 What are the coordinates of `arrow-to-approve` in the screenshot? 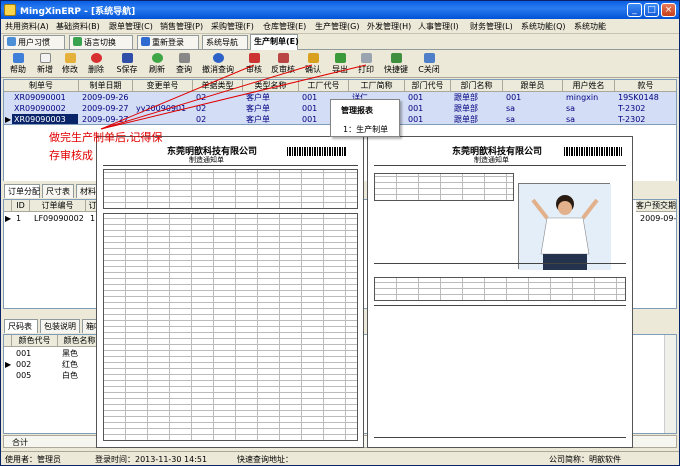 It's located at (177, 97).